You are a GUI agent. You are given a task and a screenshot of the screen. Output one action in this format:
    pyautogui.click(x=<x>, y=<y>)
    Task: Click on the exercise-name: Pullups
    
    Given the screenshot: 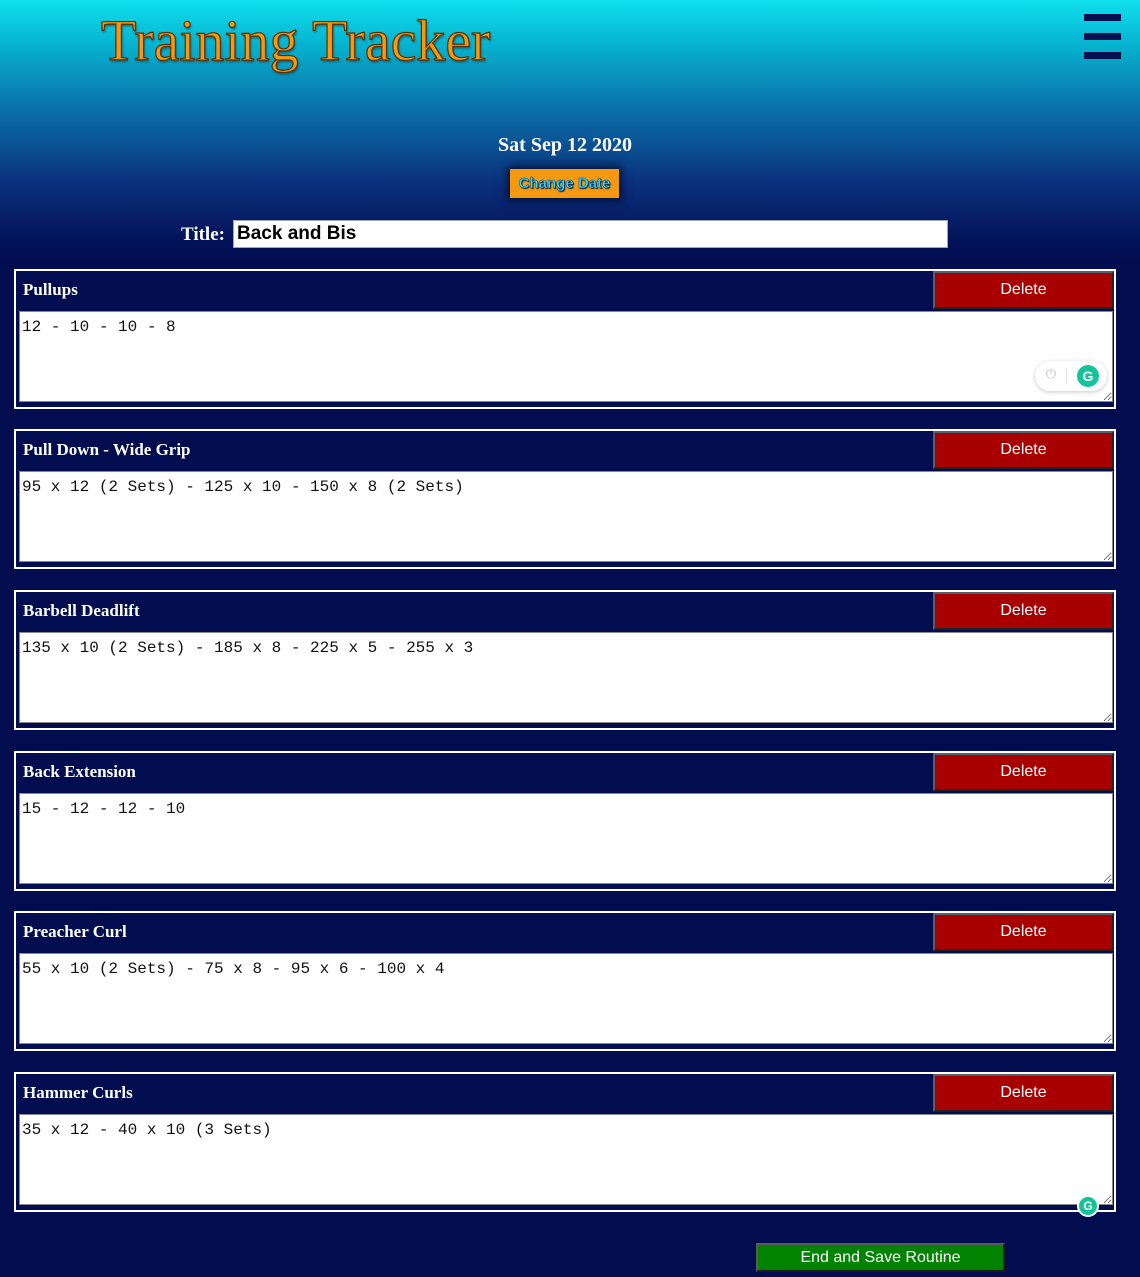 What is the action you would take?
    pyautogui.click(x=50, y=289)
    